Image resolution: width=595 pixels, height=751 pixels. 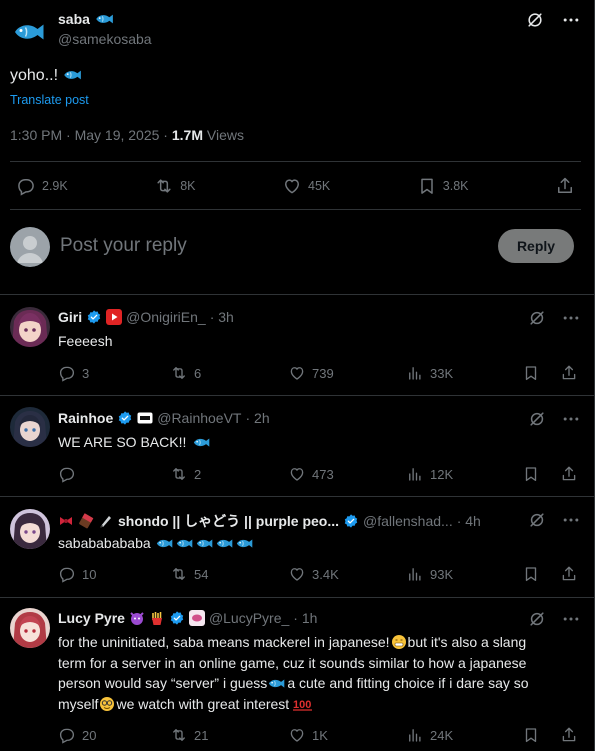 What do you see at coordinates (199, 418) in the screenshot?
I see `reply-author-handle: @RainhoeVT` at bounding box center [199, 418].